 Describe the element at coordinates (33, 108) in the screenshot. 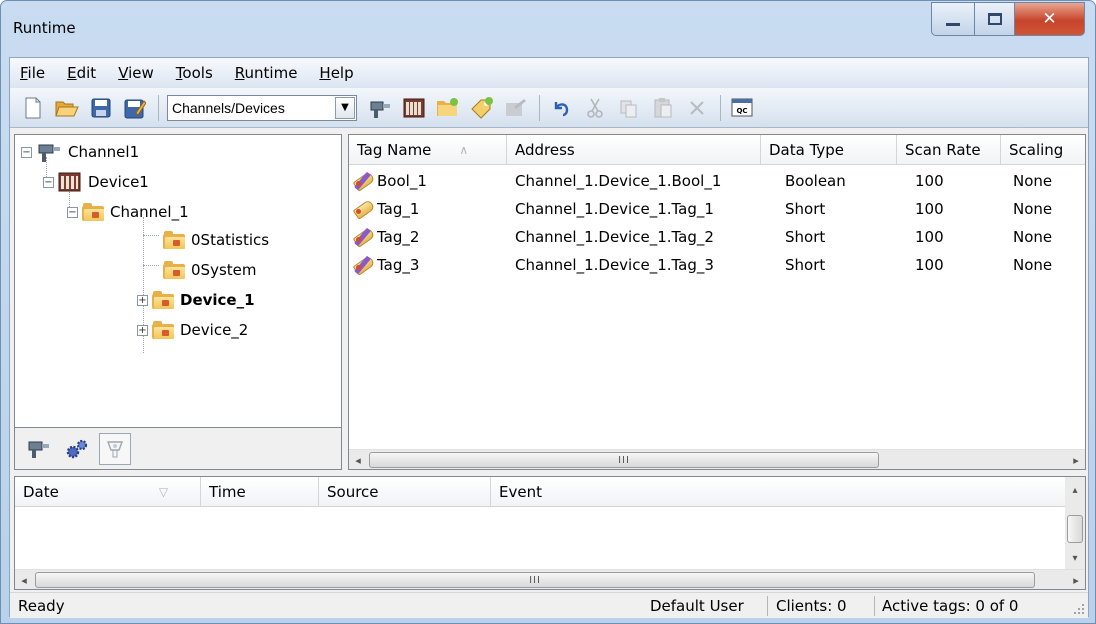

I see `new-icon` at that location.